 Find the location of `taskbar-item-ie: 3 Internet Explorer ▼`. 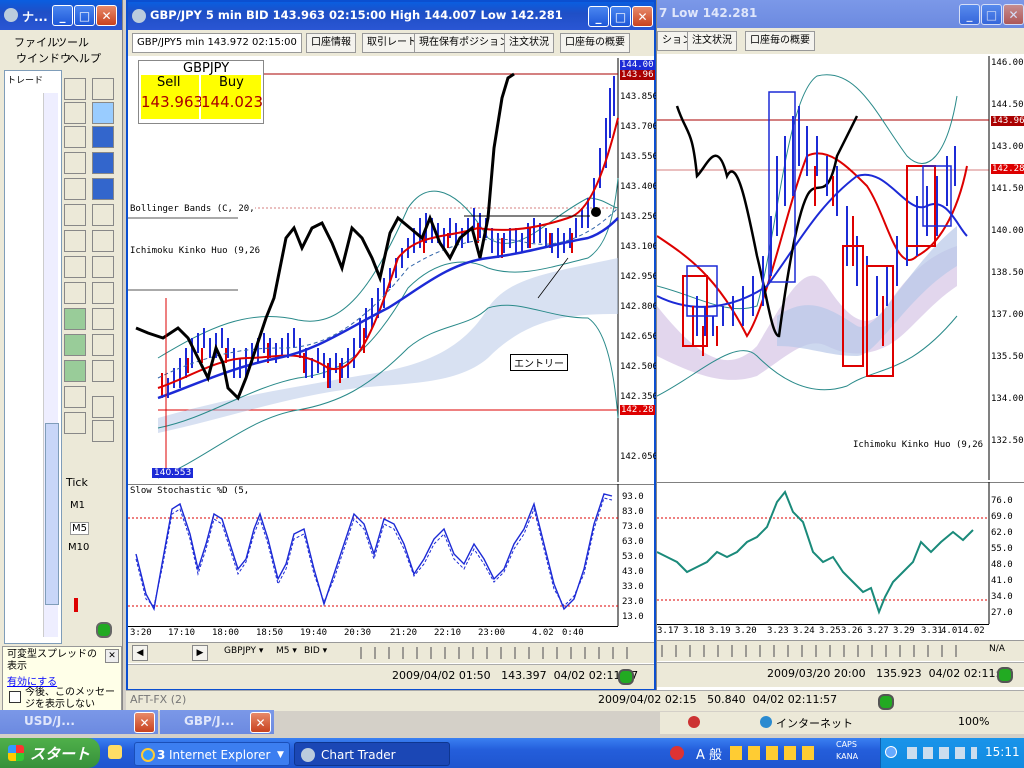

taskbar-item-ie: 3 Internet Explorer ▼ is located at coordinates (212, 754).